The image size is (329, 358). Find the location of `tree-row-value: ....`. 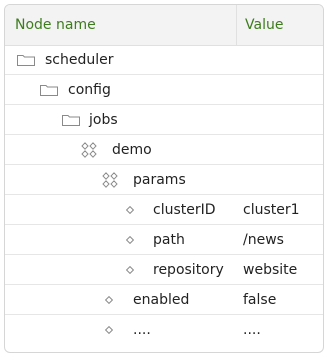

tree-row-value: .... is located at coordinates (252, 330).